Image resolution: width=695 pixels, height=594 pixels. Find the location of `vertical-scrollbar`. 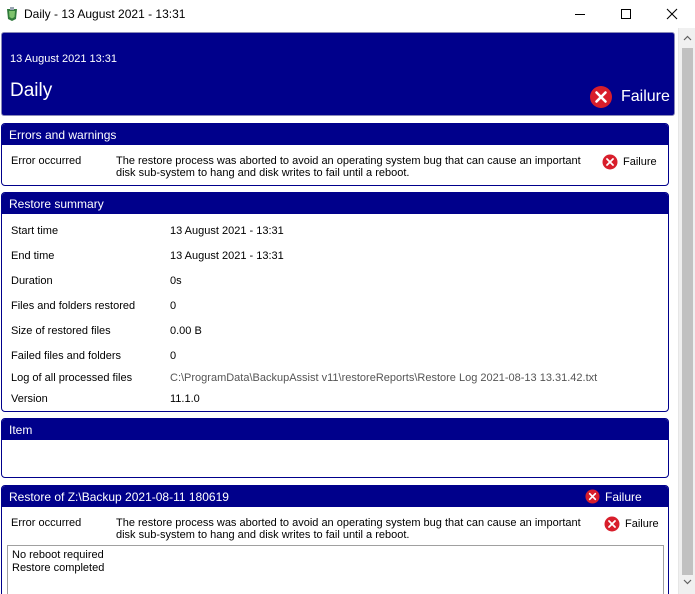

vertical-scrollbar is located at coordinates (686, 311).